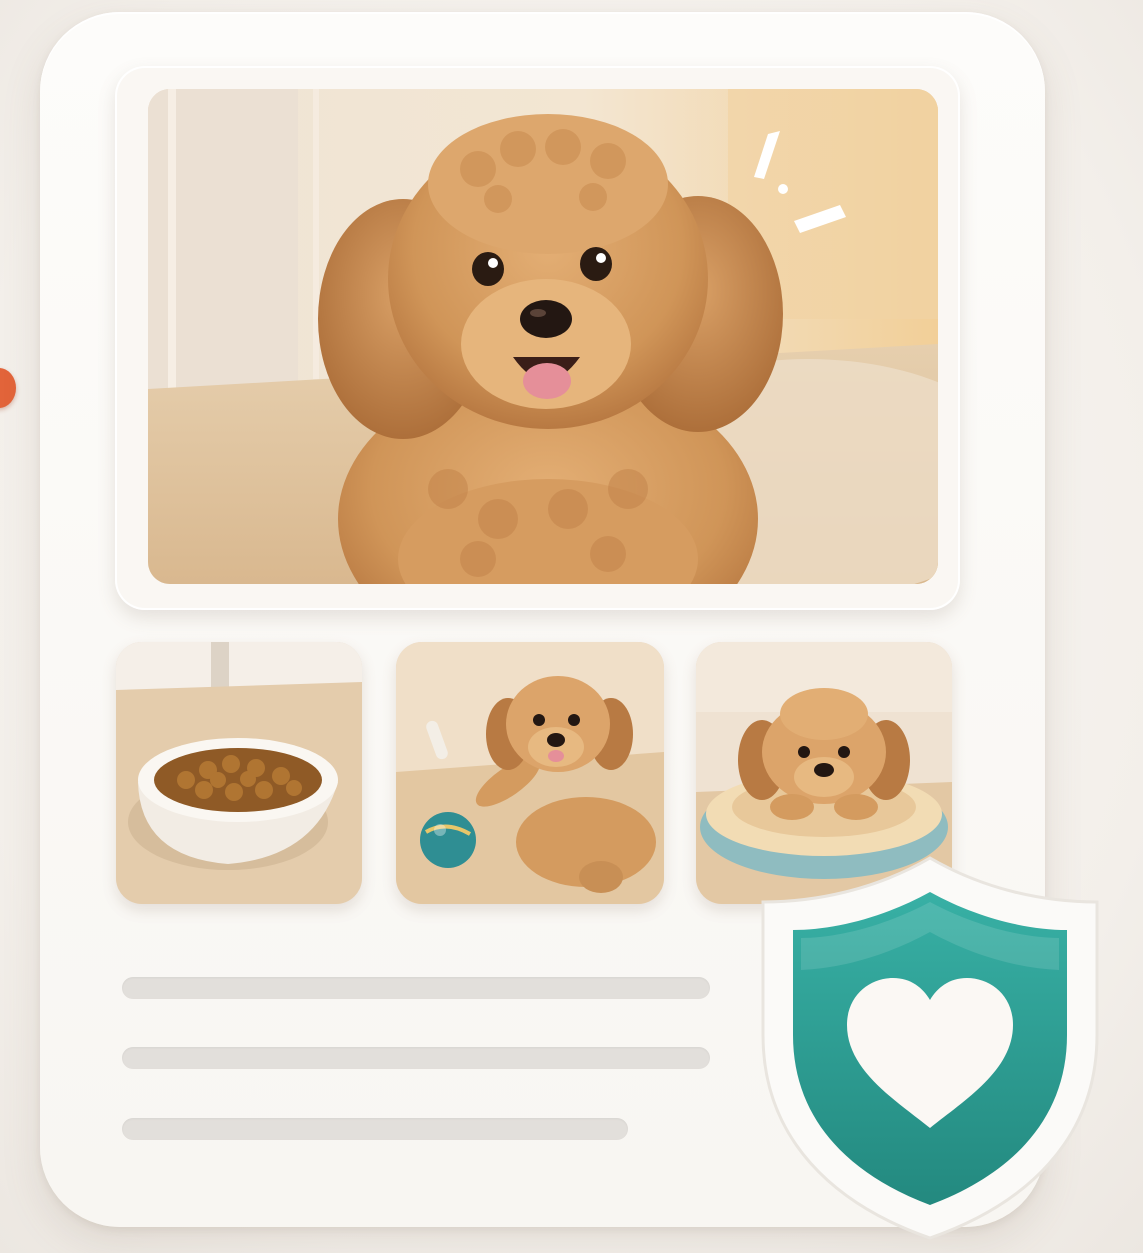  Describe the element at coordinates (239, 773) in the screenshot. I see `thumbnail-food-bowl` at that location.